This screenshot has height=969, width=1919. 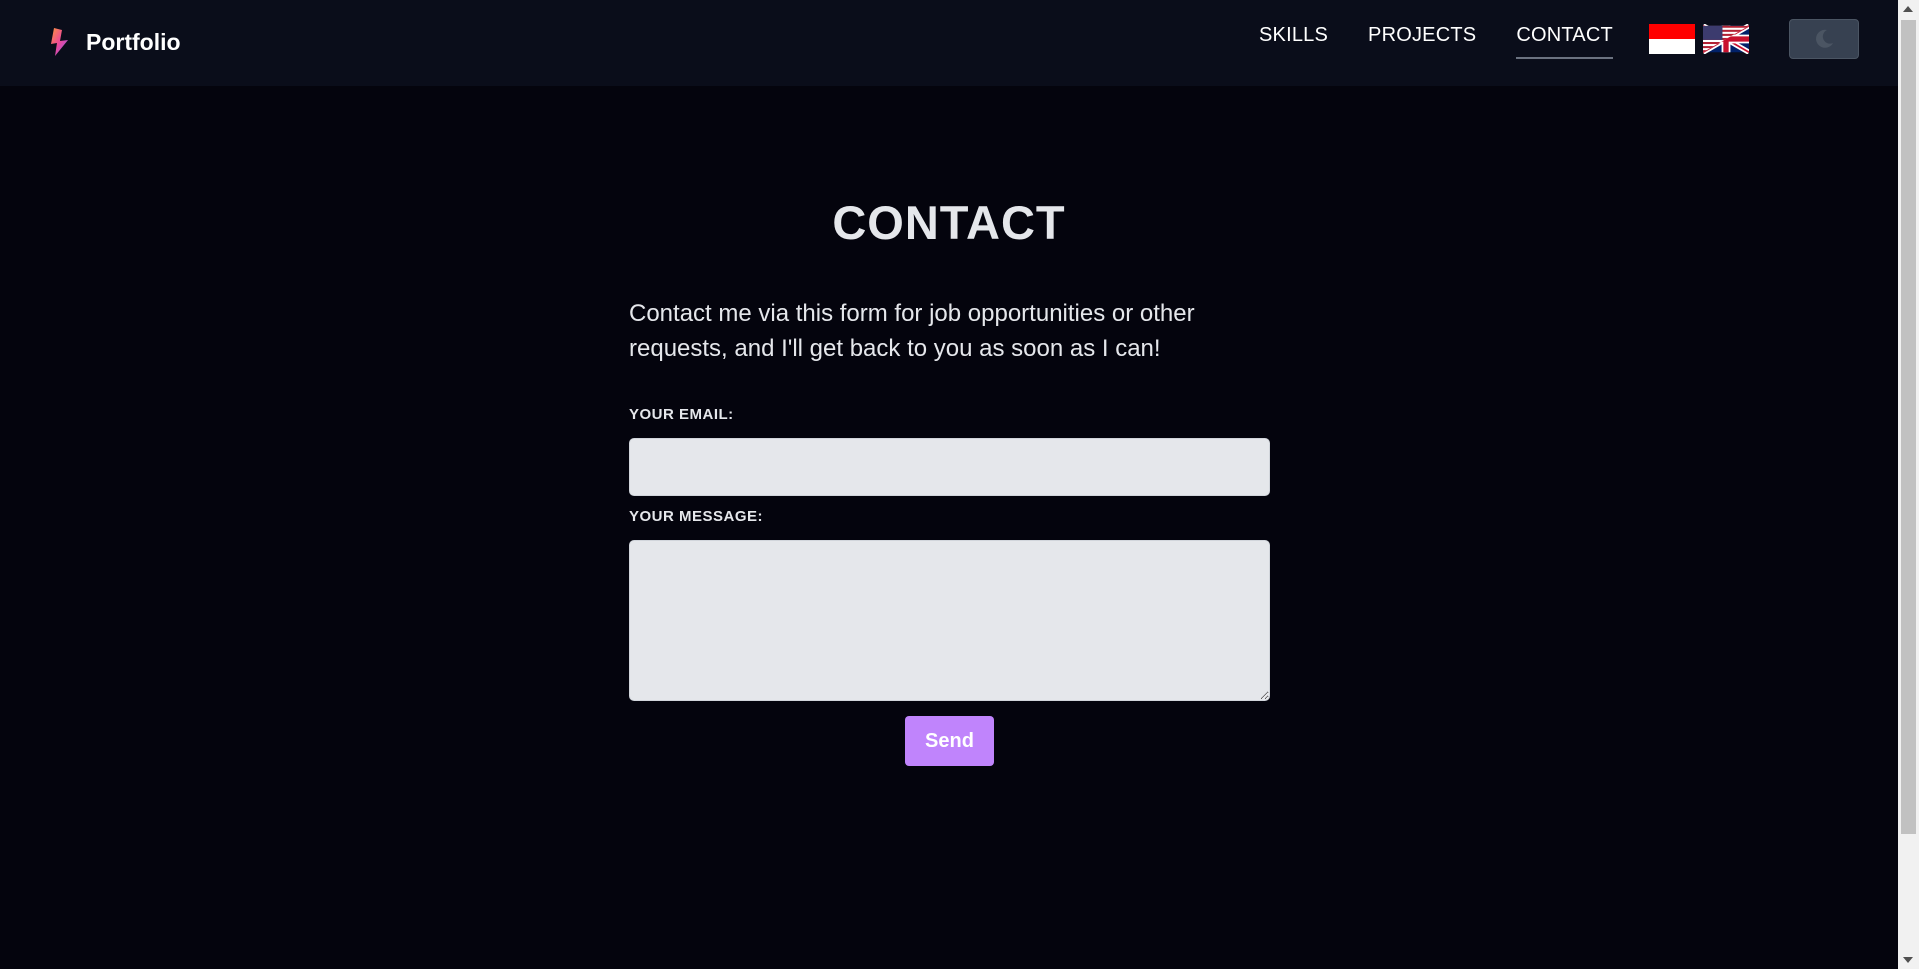 What do you see at coordinates (59, 42) in the screenshot?
I see `lightning-logo-icon` at bounding box center [59, 42].